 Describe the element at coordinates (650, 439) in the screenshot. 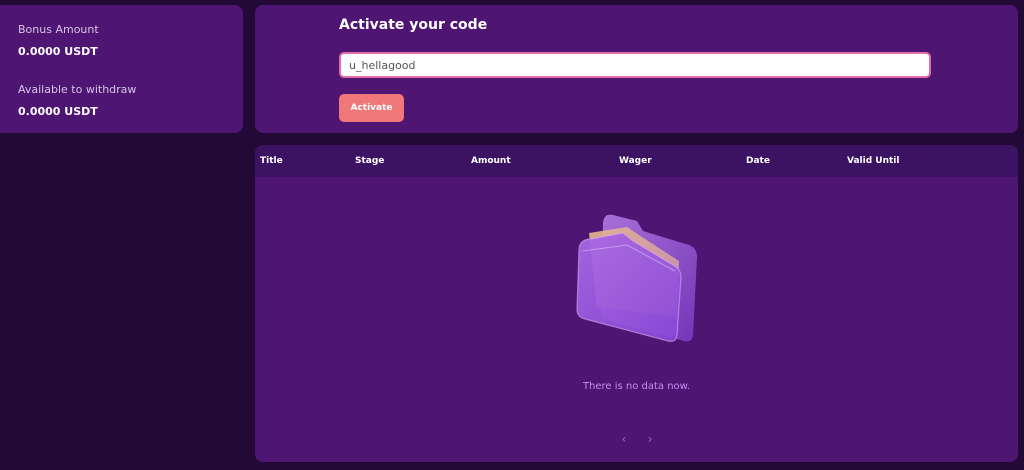

I see `pagination-next-button: ›` at that location.